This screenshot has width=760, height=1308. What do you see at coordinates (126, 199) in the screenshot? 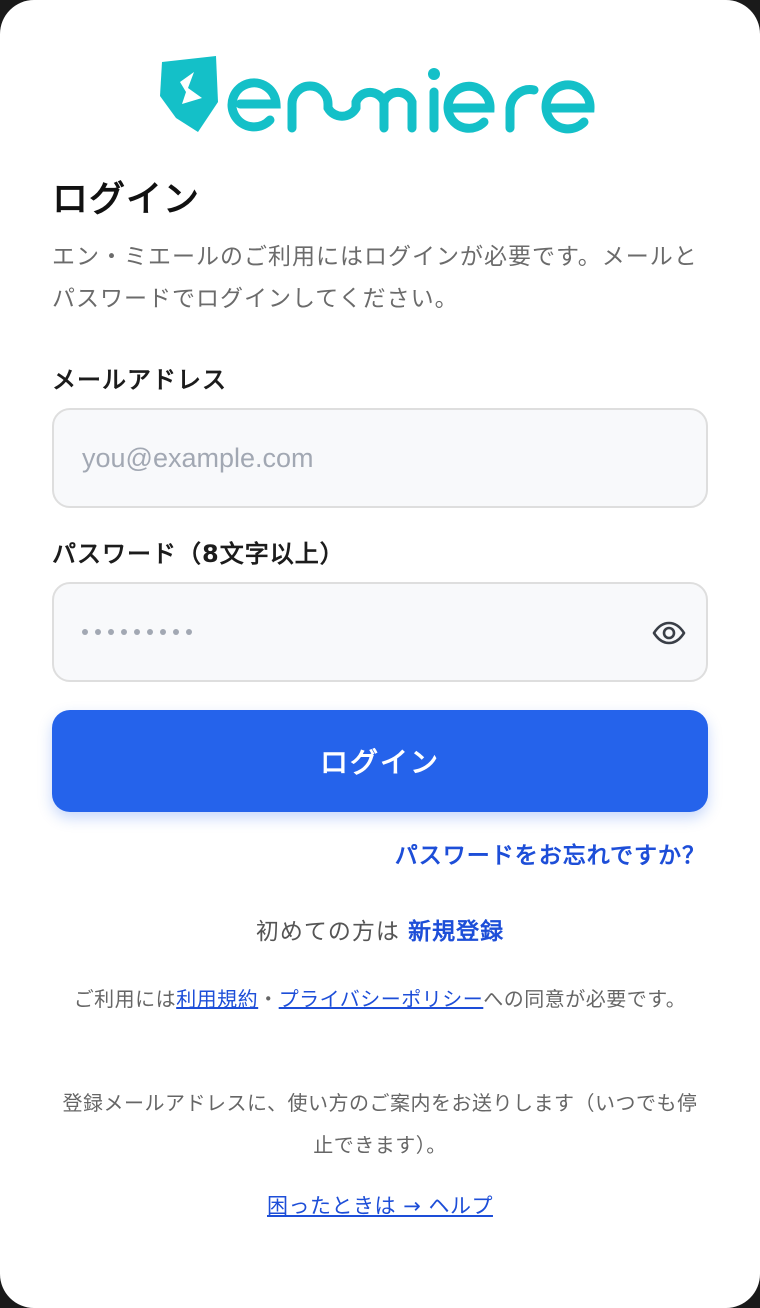
I see `page-title: ログイン` at bounding box center [126, 199].